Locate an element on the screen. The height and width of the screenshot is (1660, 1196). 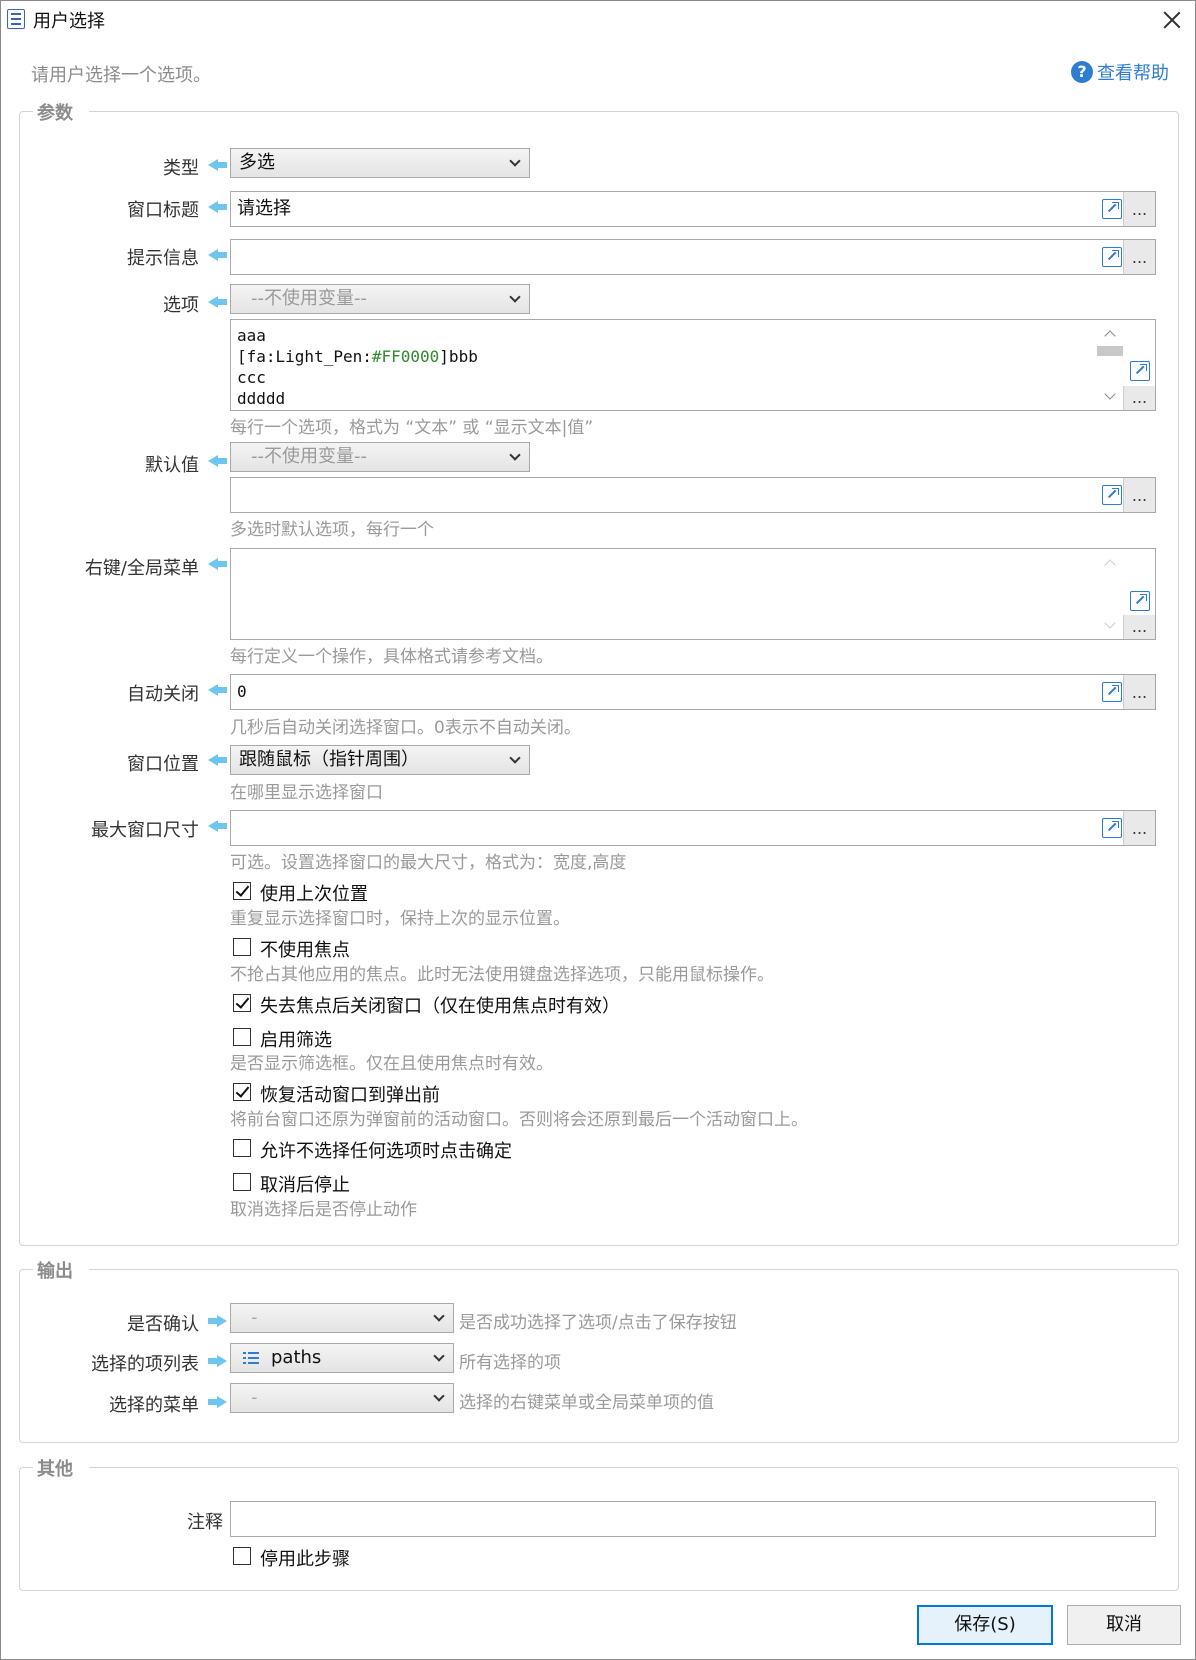
allow-empty-label: 允许不选择任何选项时点击确定 is located at coordinates (386, 1150).